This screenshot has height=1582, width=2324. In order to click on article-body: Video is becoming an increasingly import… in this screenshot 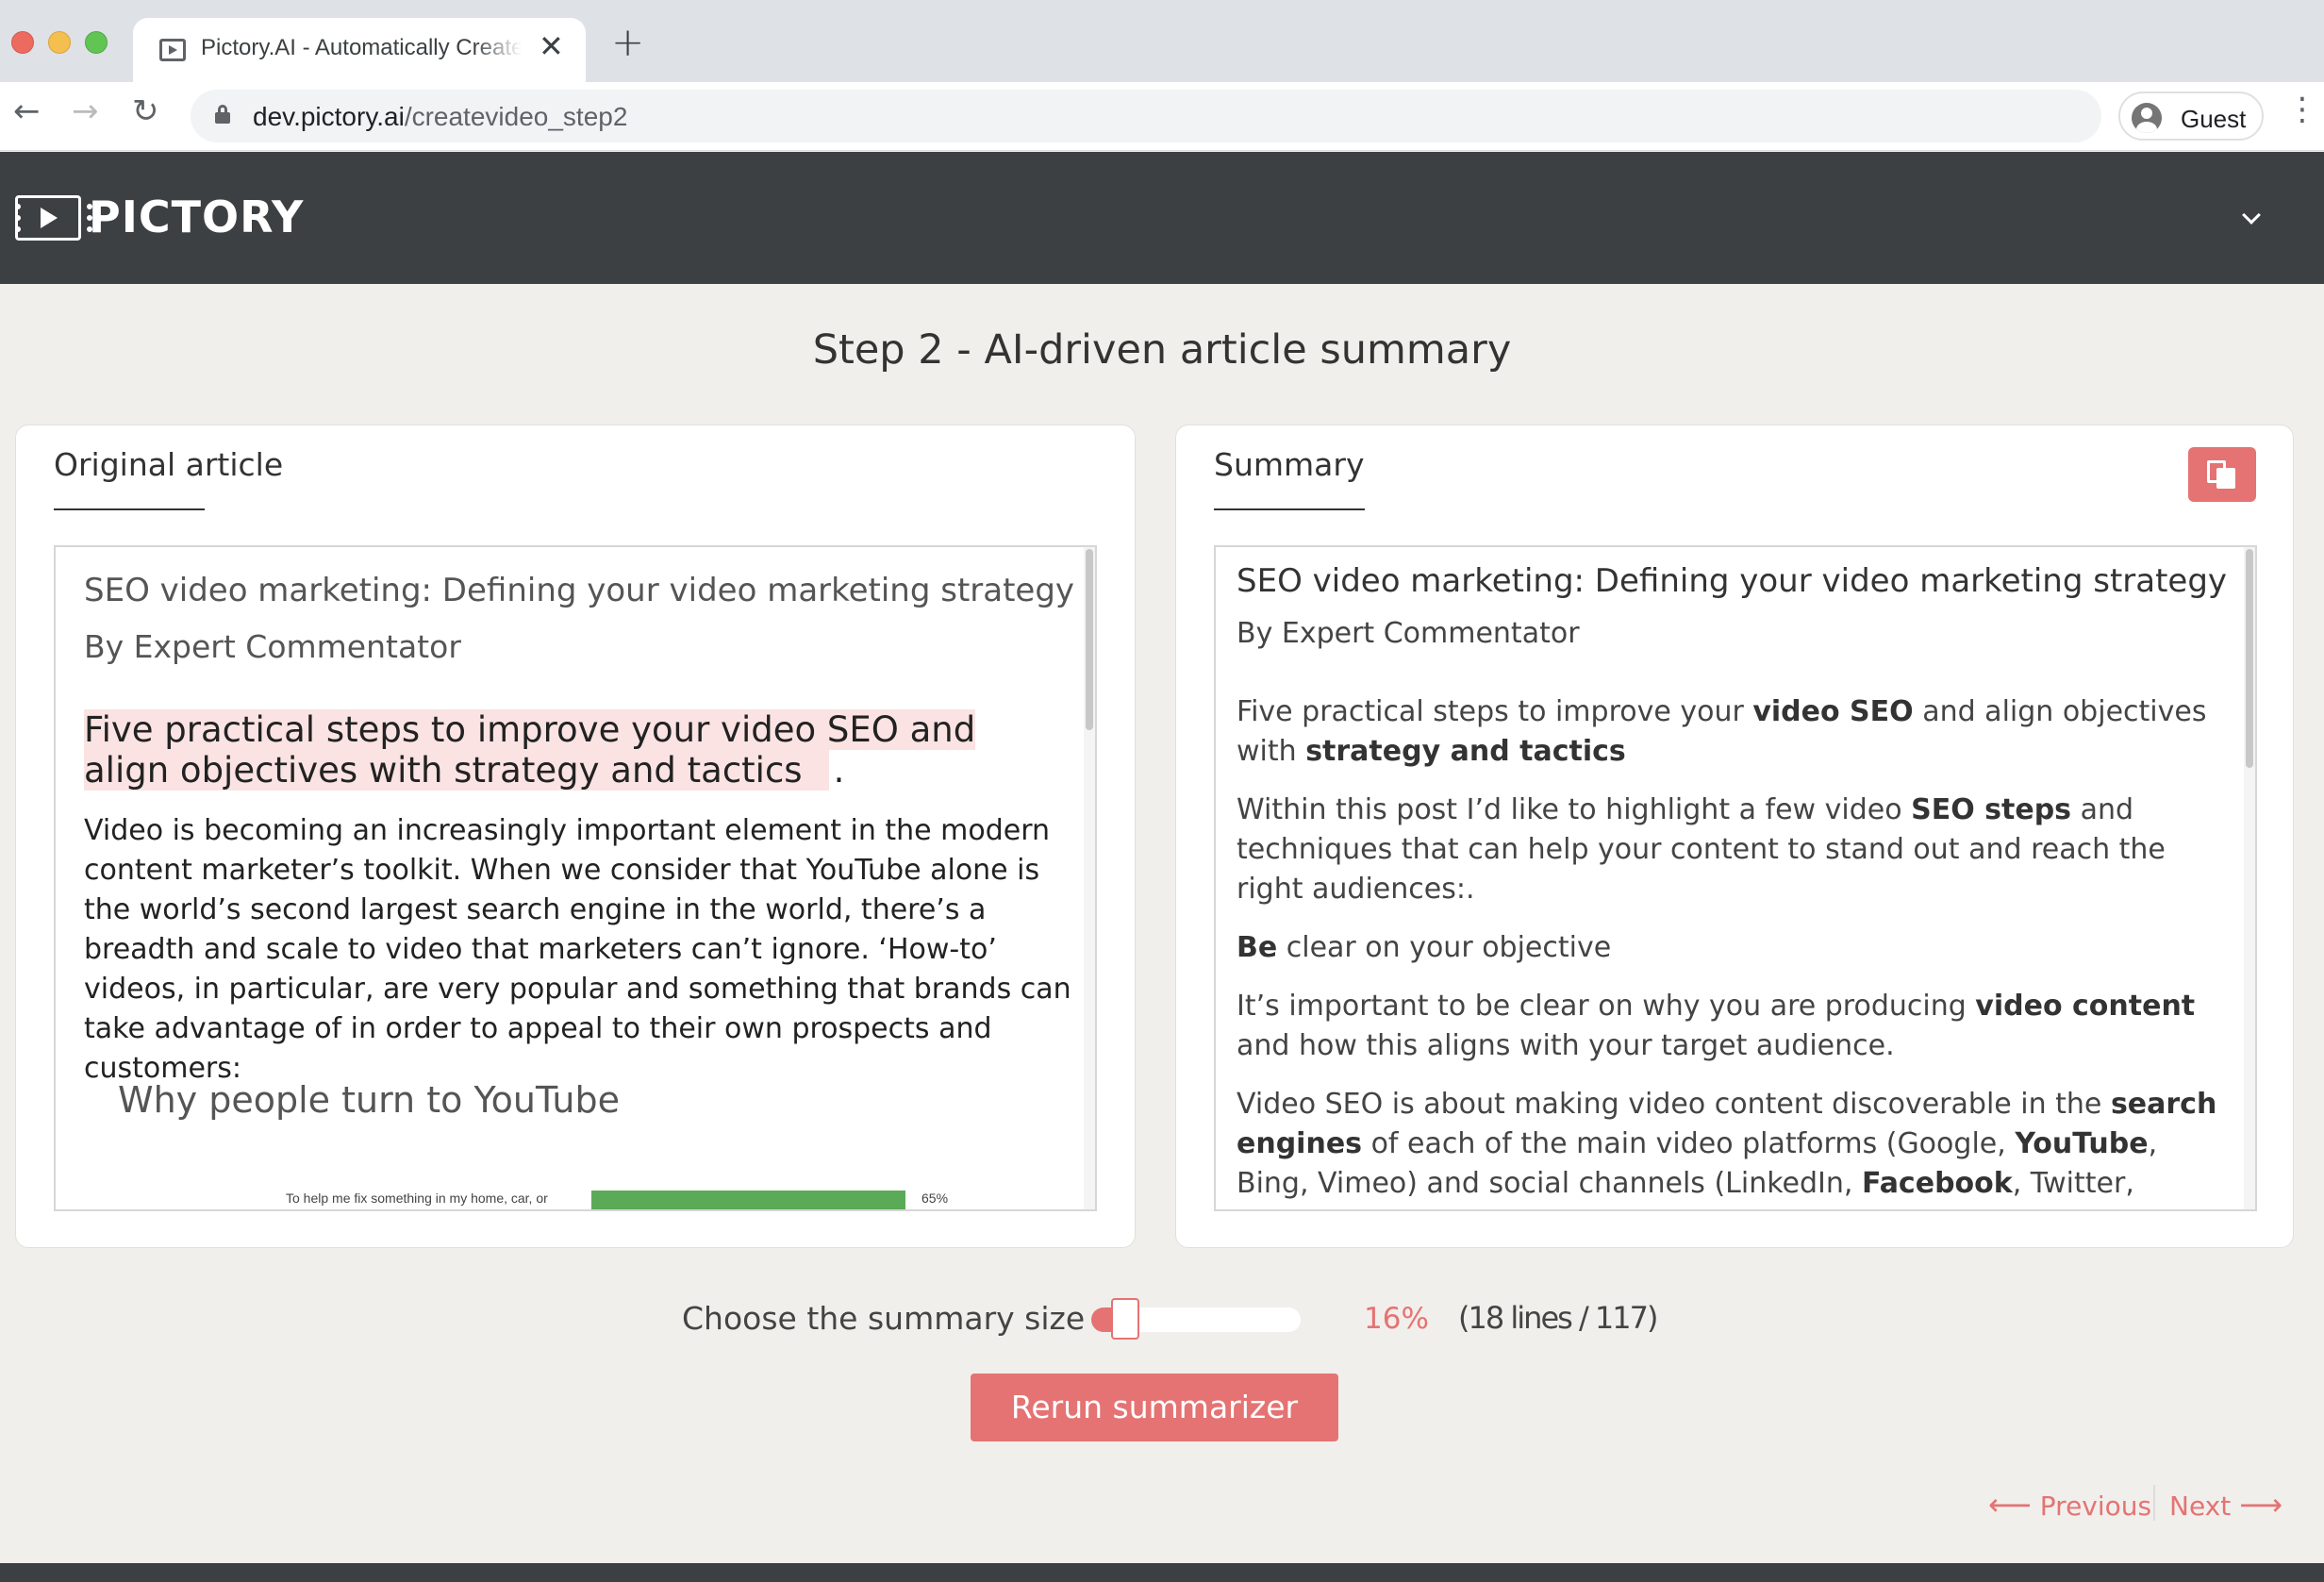, I will do `click(577, 950)`.